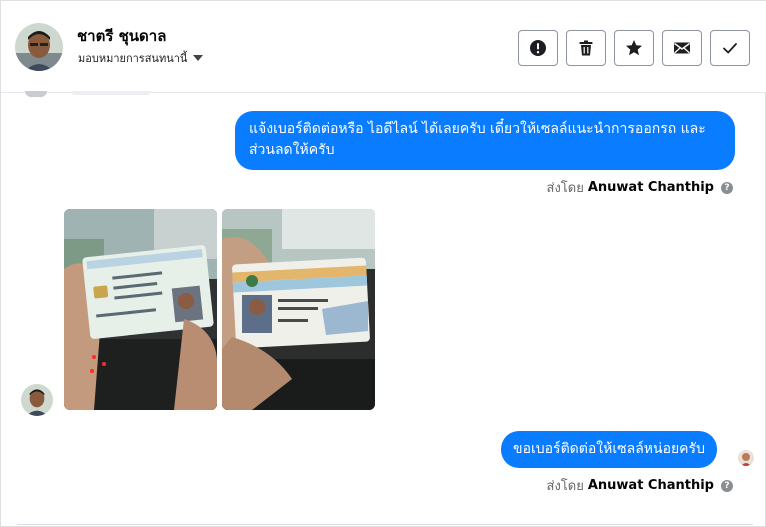 This screenshot has height=527, width=766. I want to click on envelope-icon, so click(682, 48).